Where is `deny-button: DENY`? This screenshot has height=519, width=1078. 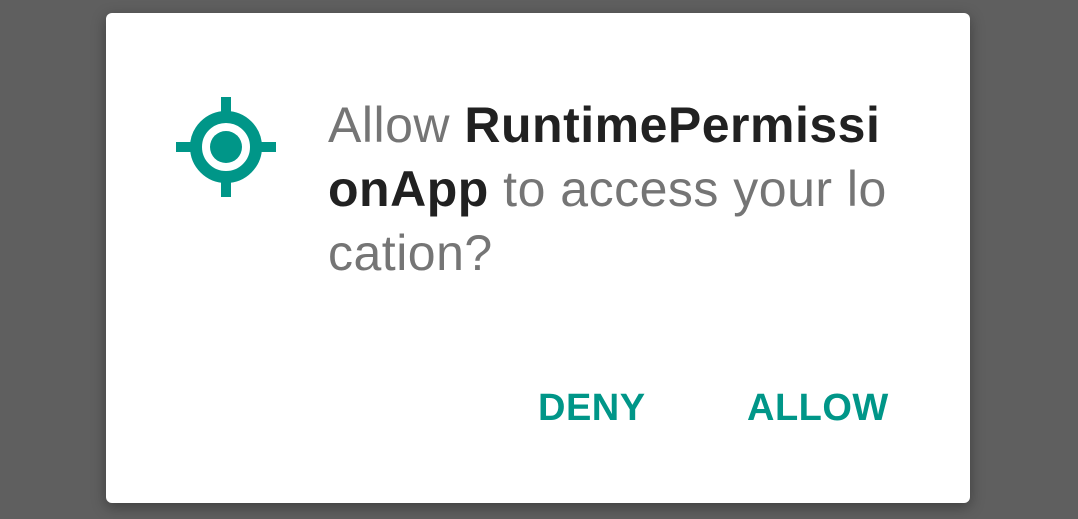 deny-button: DENY is located at coordinates (592, 408).